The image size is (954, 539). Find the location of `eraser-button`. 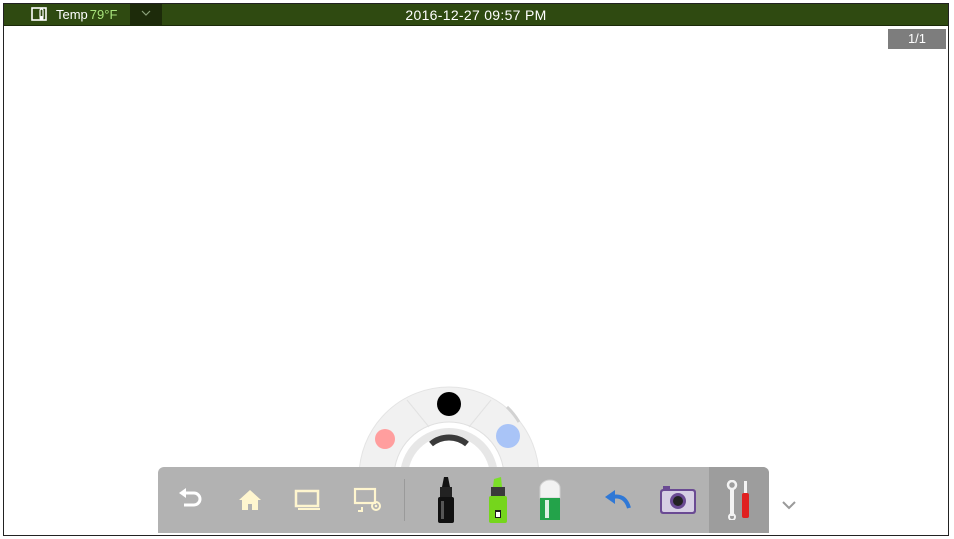

eraser-button is located at coordinates (550, 500).